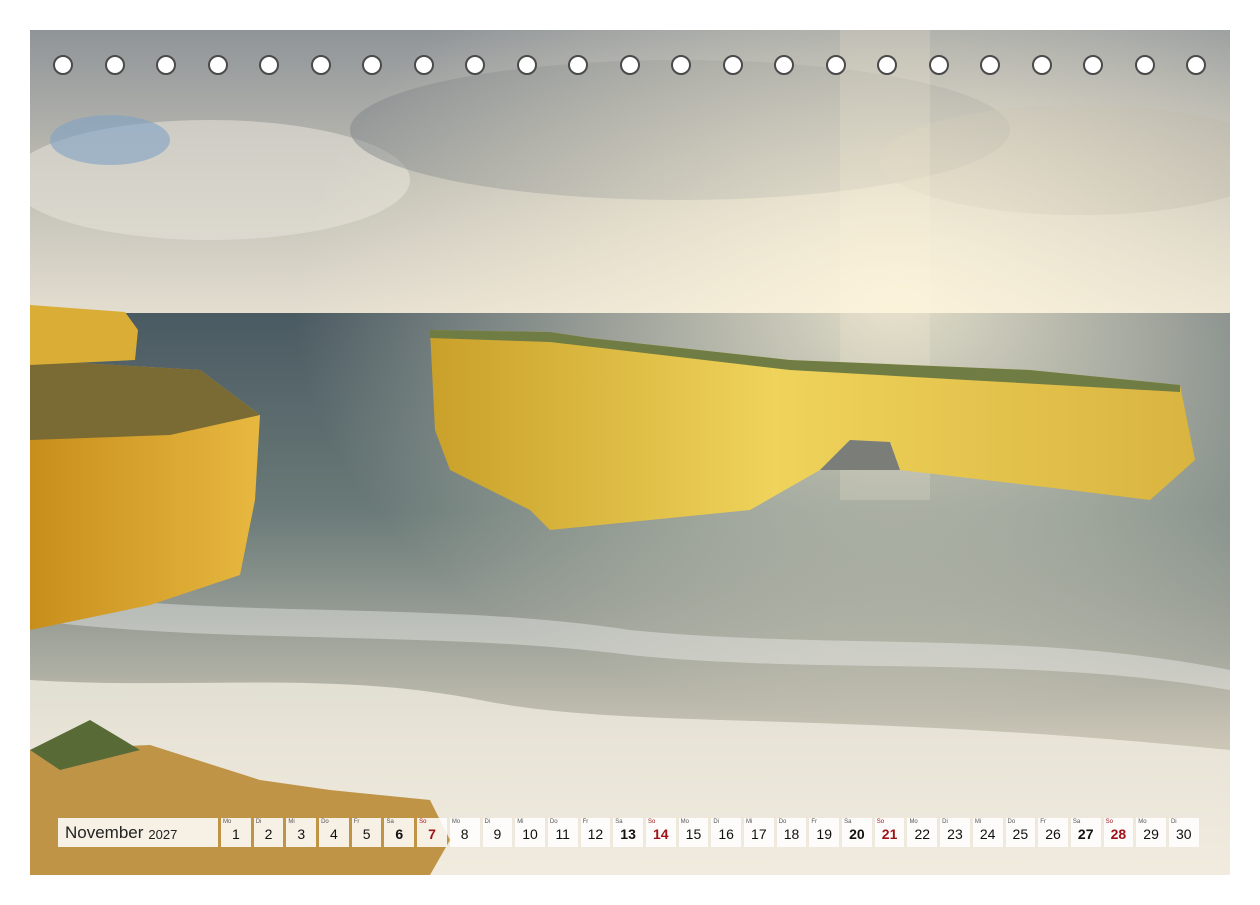  I want to click on day-cell: Di 9, so click(497, 832).